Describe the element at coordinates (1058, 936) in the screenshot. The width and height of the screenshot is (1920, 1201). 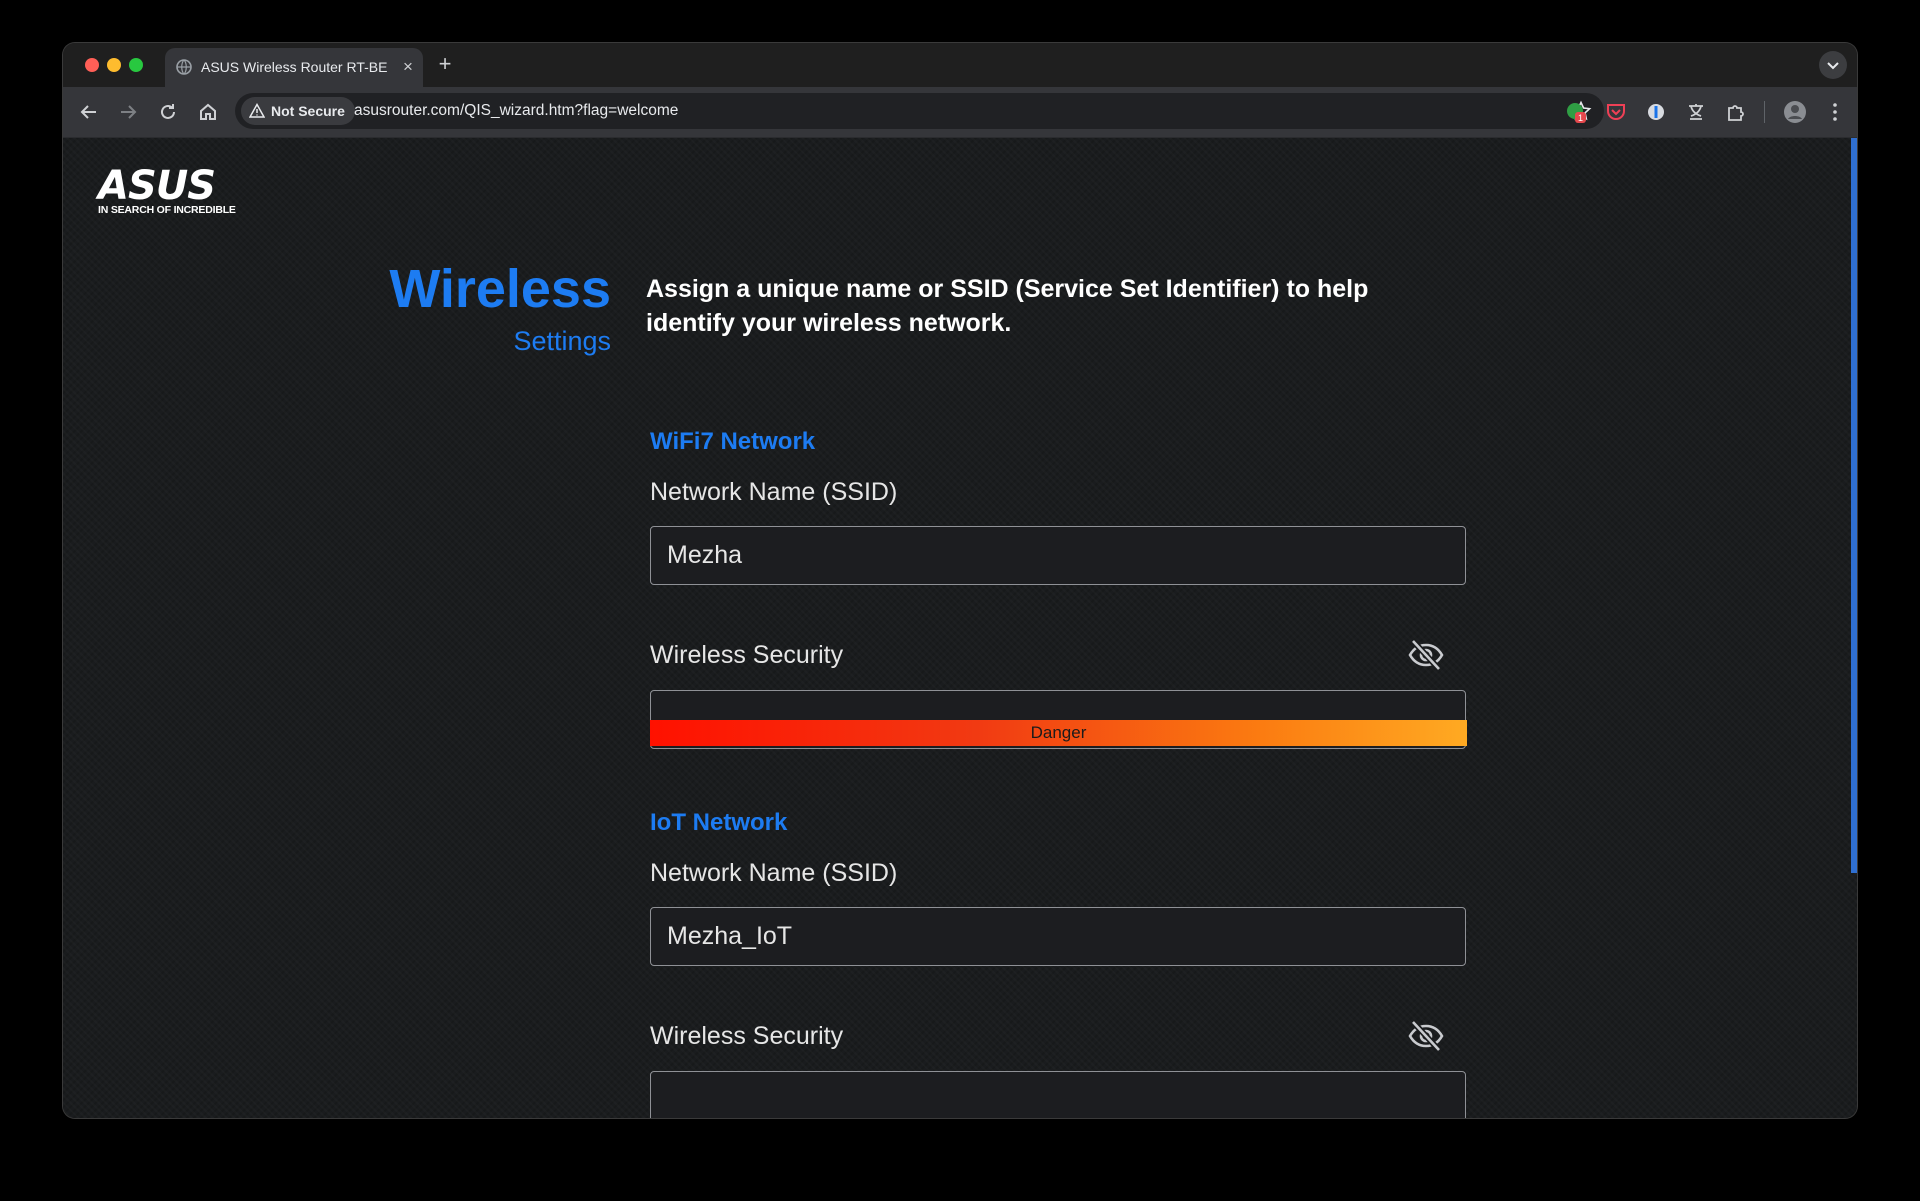
I see `iot-ssid-input` at that location.